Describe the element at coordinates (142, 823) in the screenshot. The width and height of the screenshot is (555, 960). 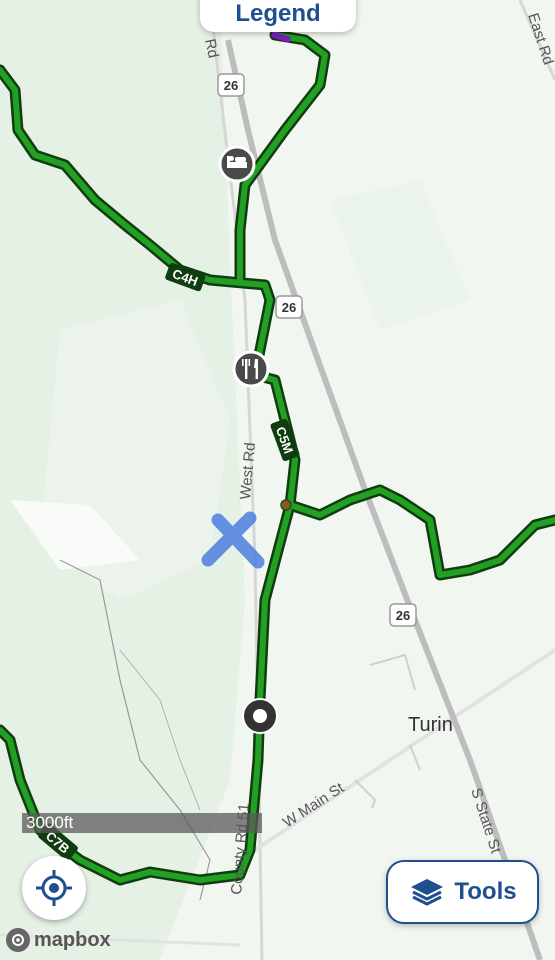
I see `scale-bar: 3000ft` at that location.